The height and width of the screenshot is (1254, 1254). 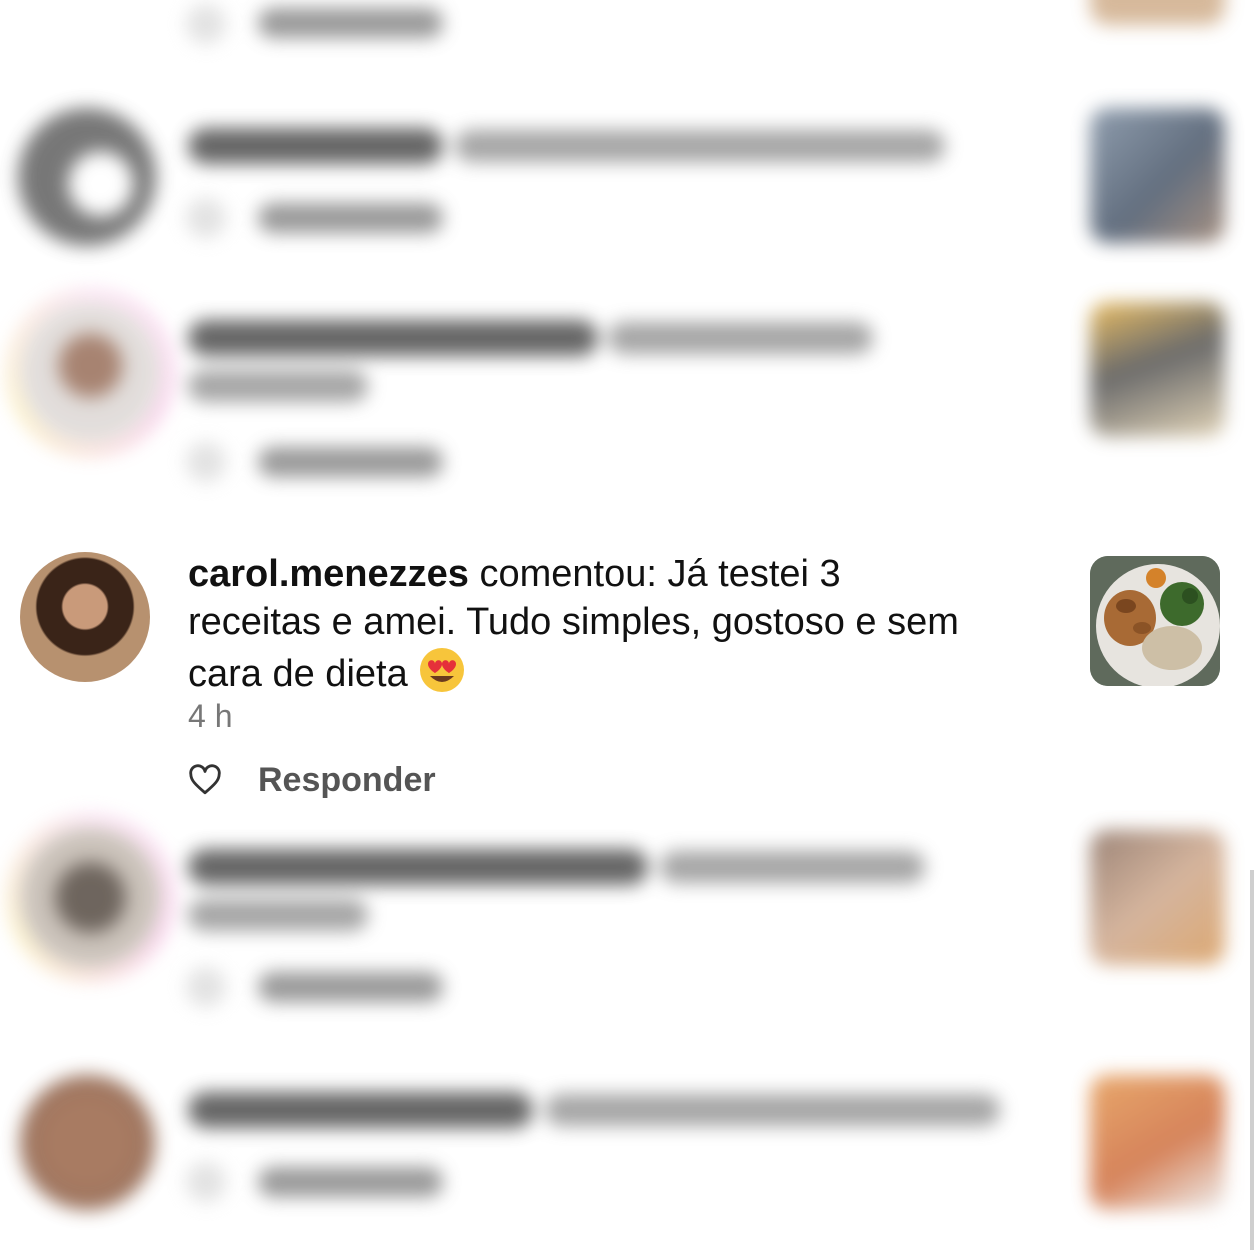 What do you see at coordinates (328, 574) in the screenshot?
I see `comment-username: carol.menezzes` at bounding box center [328, 574].